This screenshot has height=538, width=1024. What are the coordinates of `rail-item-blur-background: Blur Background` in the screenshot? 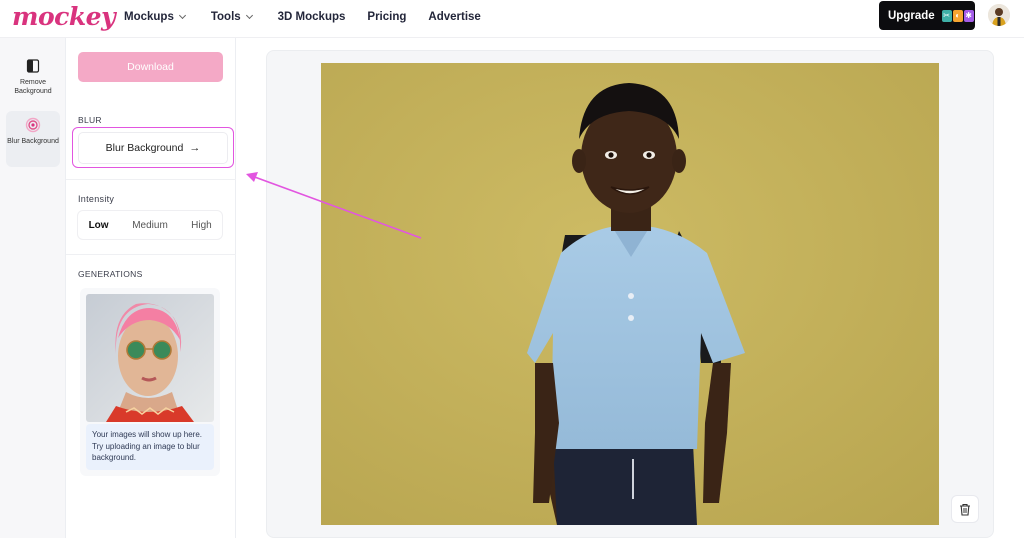 It's located at (33, 139).